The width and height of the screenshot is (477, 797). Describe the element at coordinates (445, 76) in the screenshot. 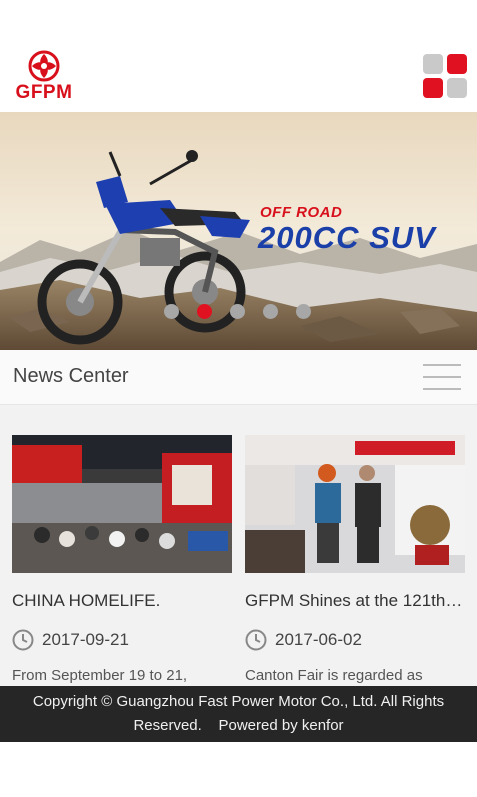

I see `grid-menu-icon` at that location.